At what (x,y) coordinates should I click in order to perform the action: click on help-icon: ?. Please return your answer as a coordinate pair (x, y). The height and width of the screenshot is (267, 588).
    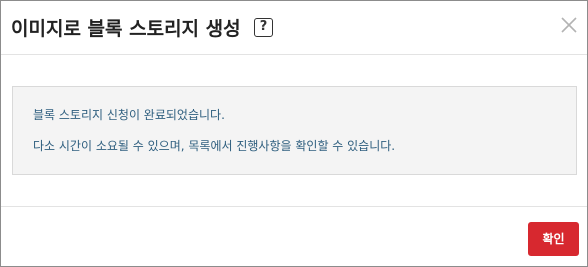
    Looking at the image, I should click on (263, 27).